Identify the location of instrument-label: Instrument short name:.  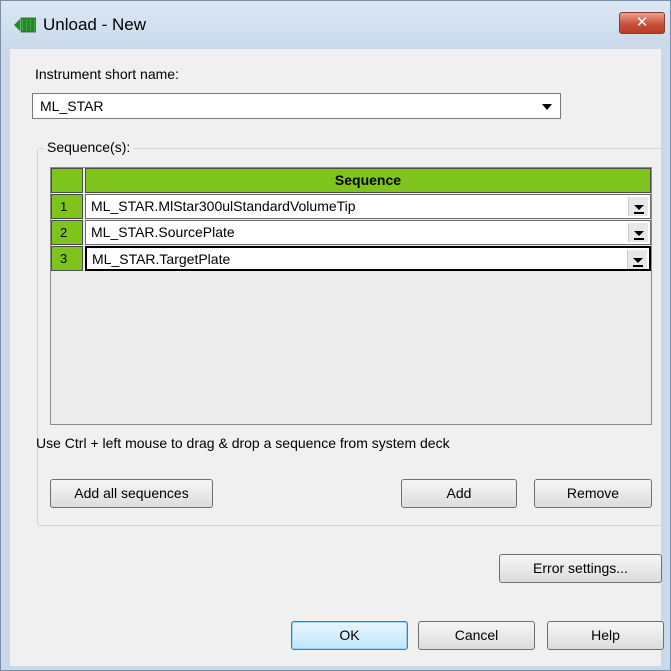
(107, 74).